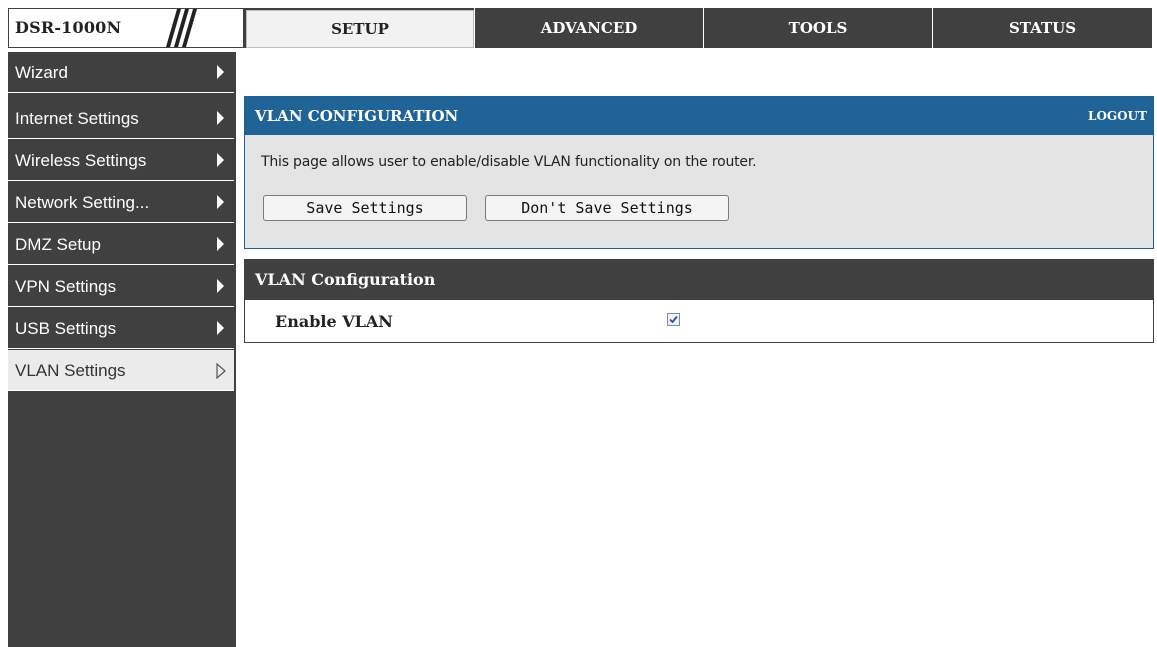  What do you see at coordinates (607, 208) in the screenshot?
I see `dont-save-settings-button: Don't Save Settings` at bounding box center [607, 208].